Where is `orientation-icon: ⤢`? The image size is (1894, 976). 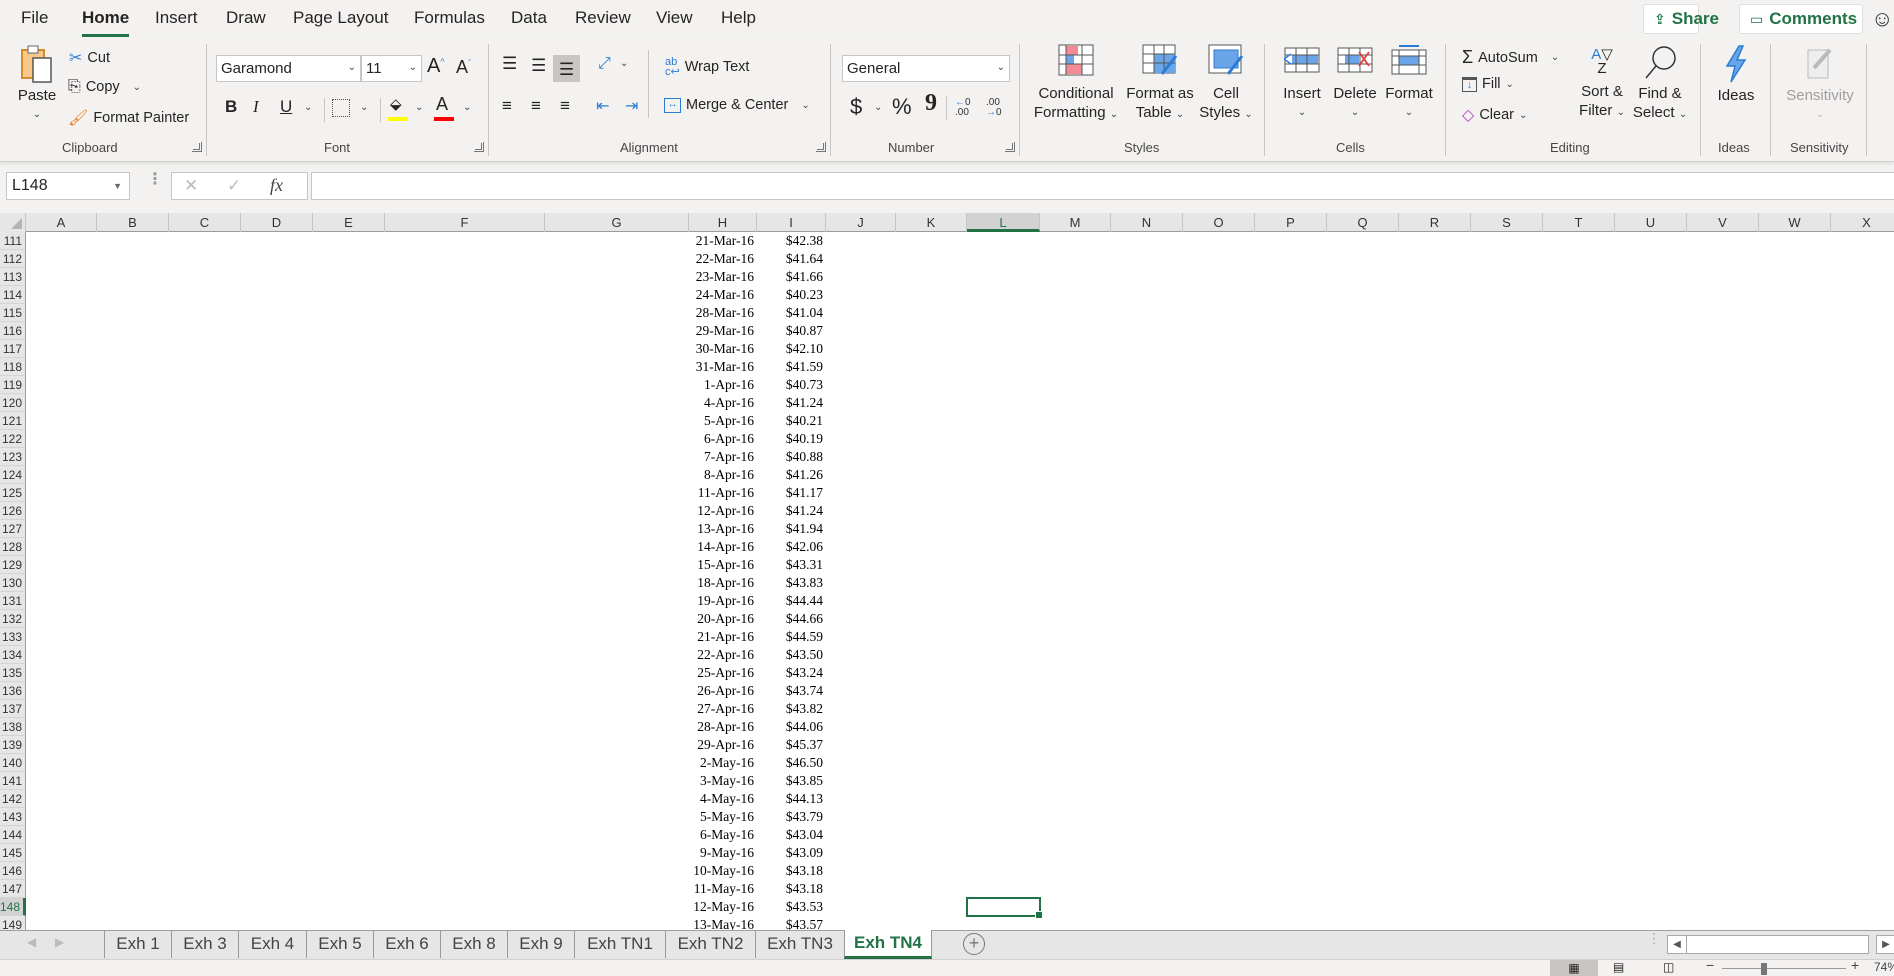 orientation-icon: ⤢ is located at coordinates (604, 64).